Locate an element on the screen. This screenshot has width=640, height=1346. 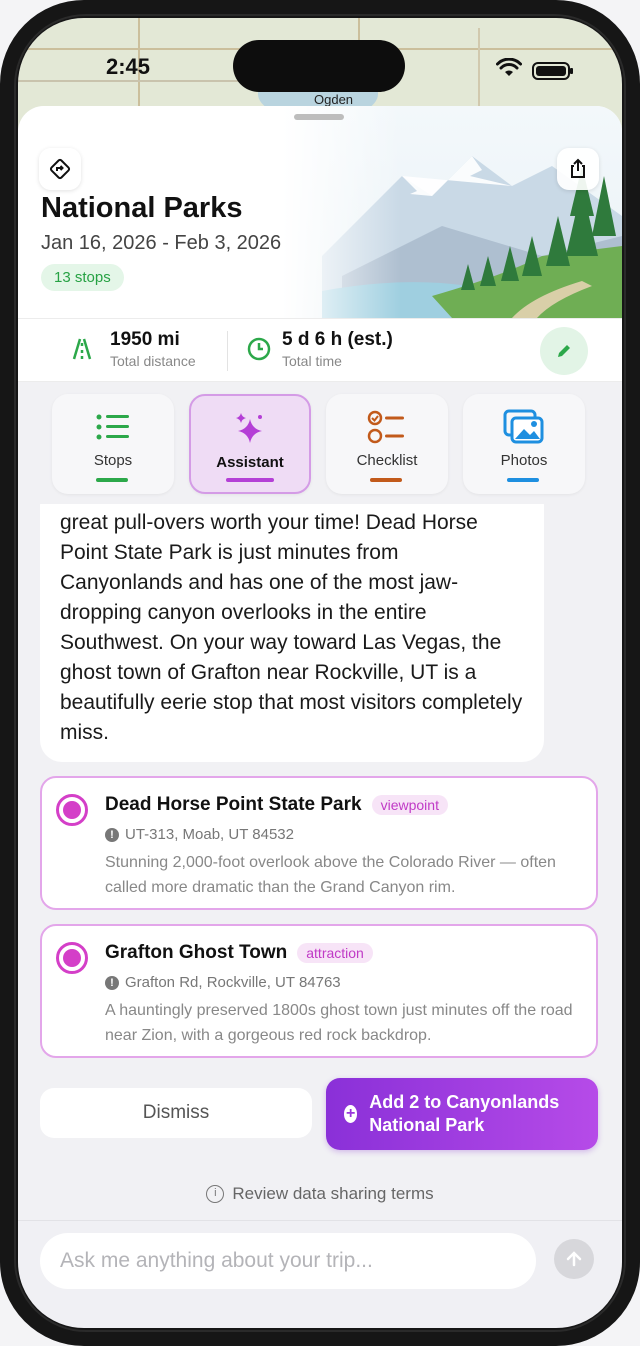
tab-photos-label: Photos is located at coordinates (524, 460).